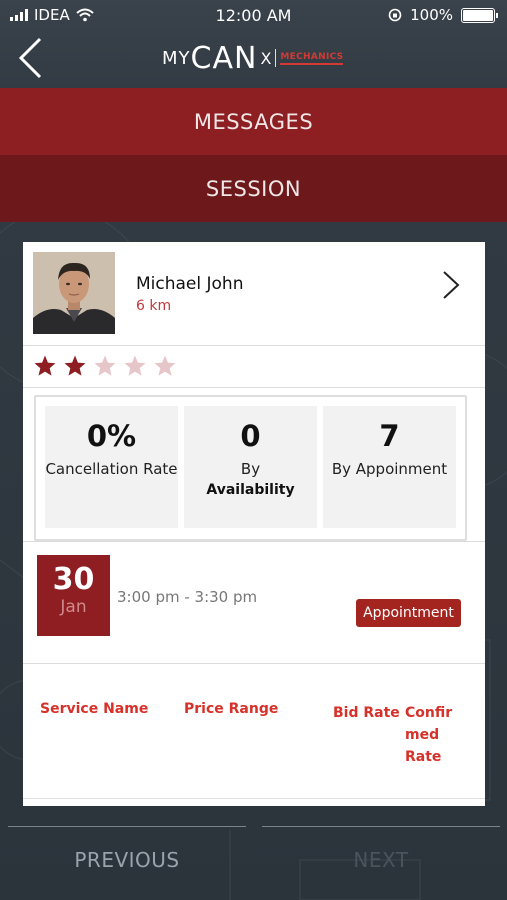 The width and height of the screenshot is (507, 900). Describe the element at coordinates (431, 15) in the screenshot. I see `battery-percent: 100%` at that location.